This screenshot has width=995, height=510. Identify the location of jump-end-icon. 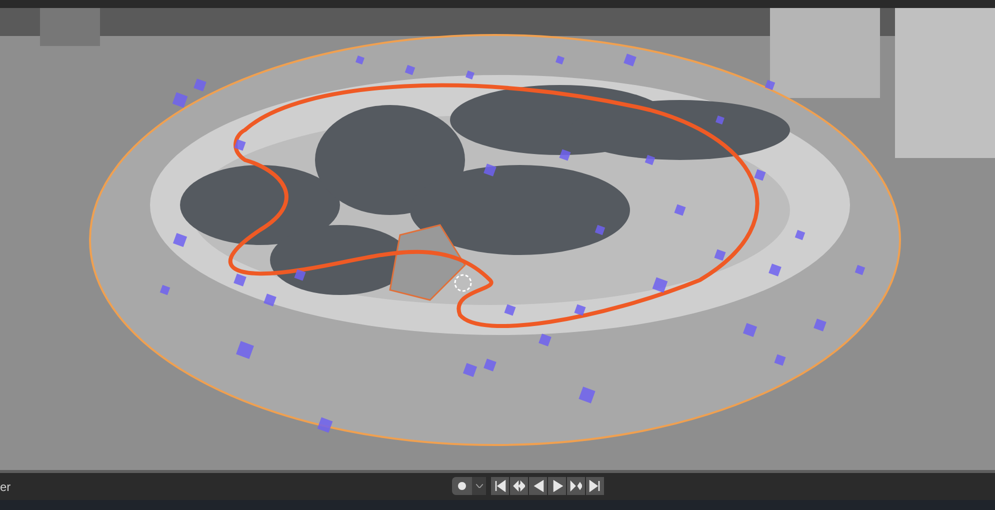
(595, 486).